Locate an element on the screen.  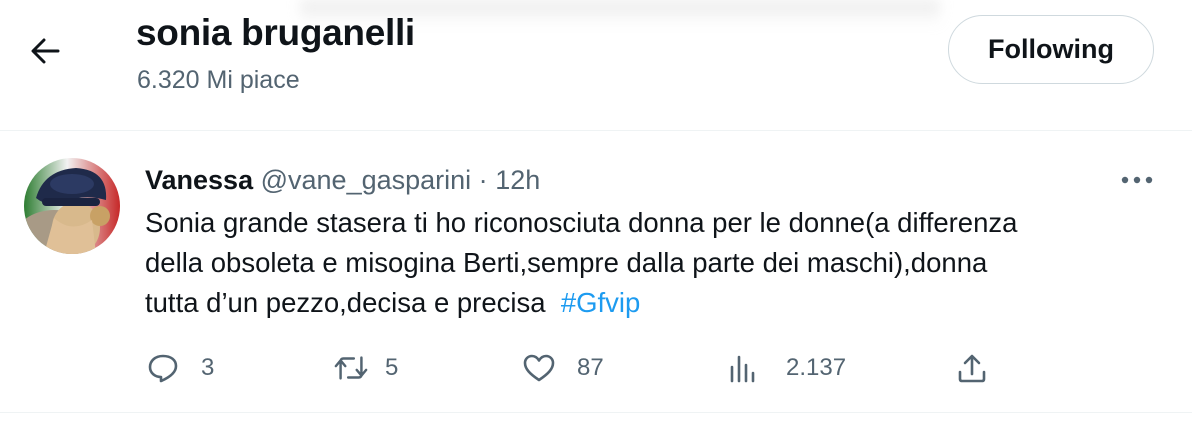
heart-icon is located at coordinates (539, 368).